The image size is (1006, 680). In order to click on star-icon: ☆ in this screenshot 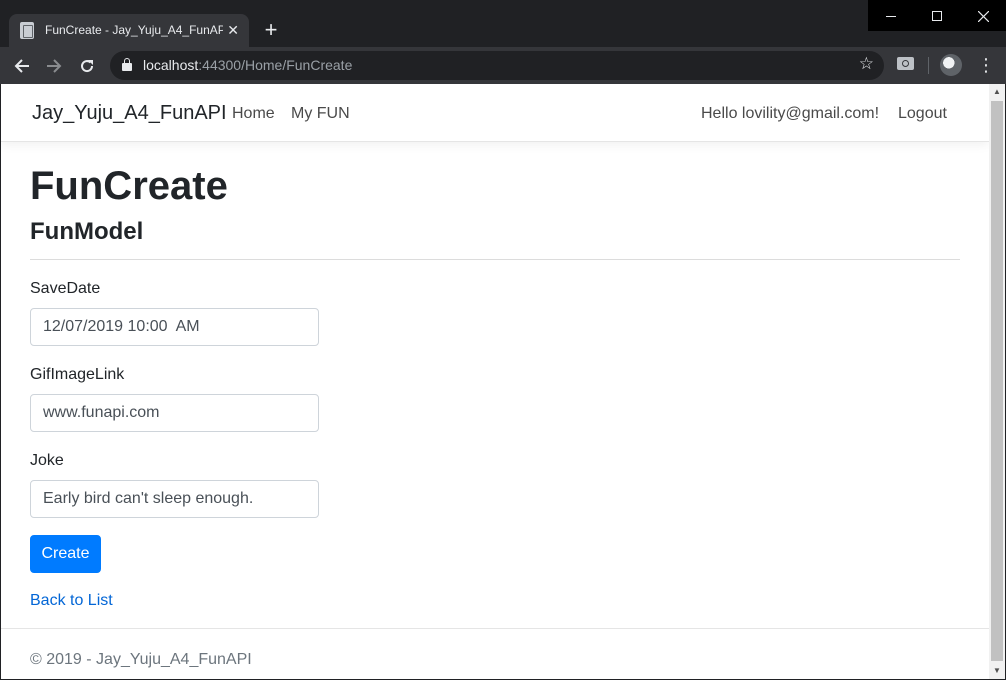, I will do `click(866, 64)`.